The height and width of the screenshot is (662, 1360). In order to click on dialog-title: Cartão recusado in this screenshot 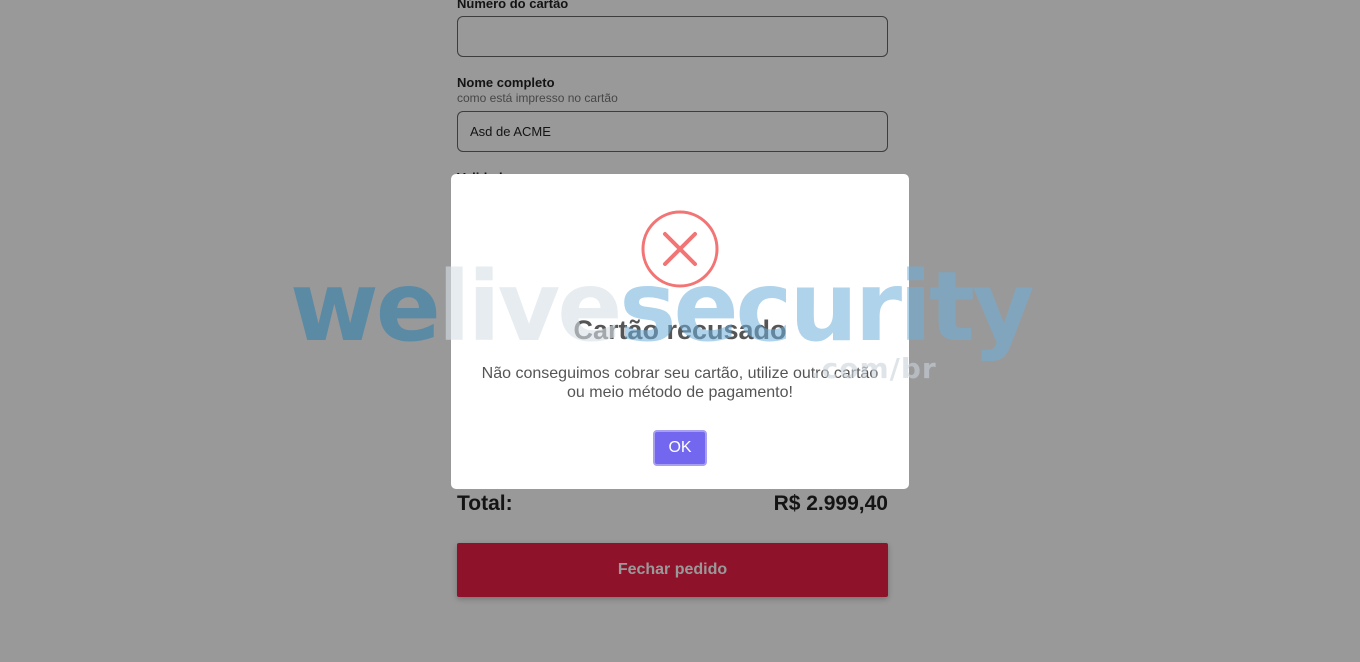, I will do `click(680, 330)`.